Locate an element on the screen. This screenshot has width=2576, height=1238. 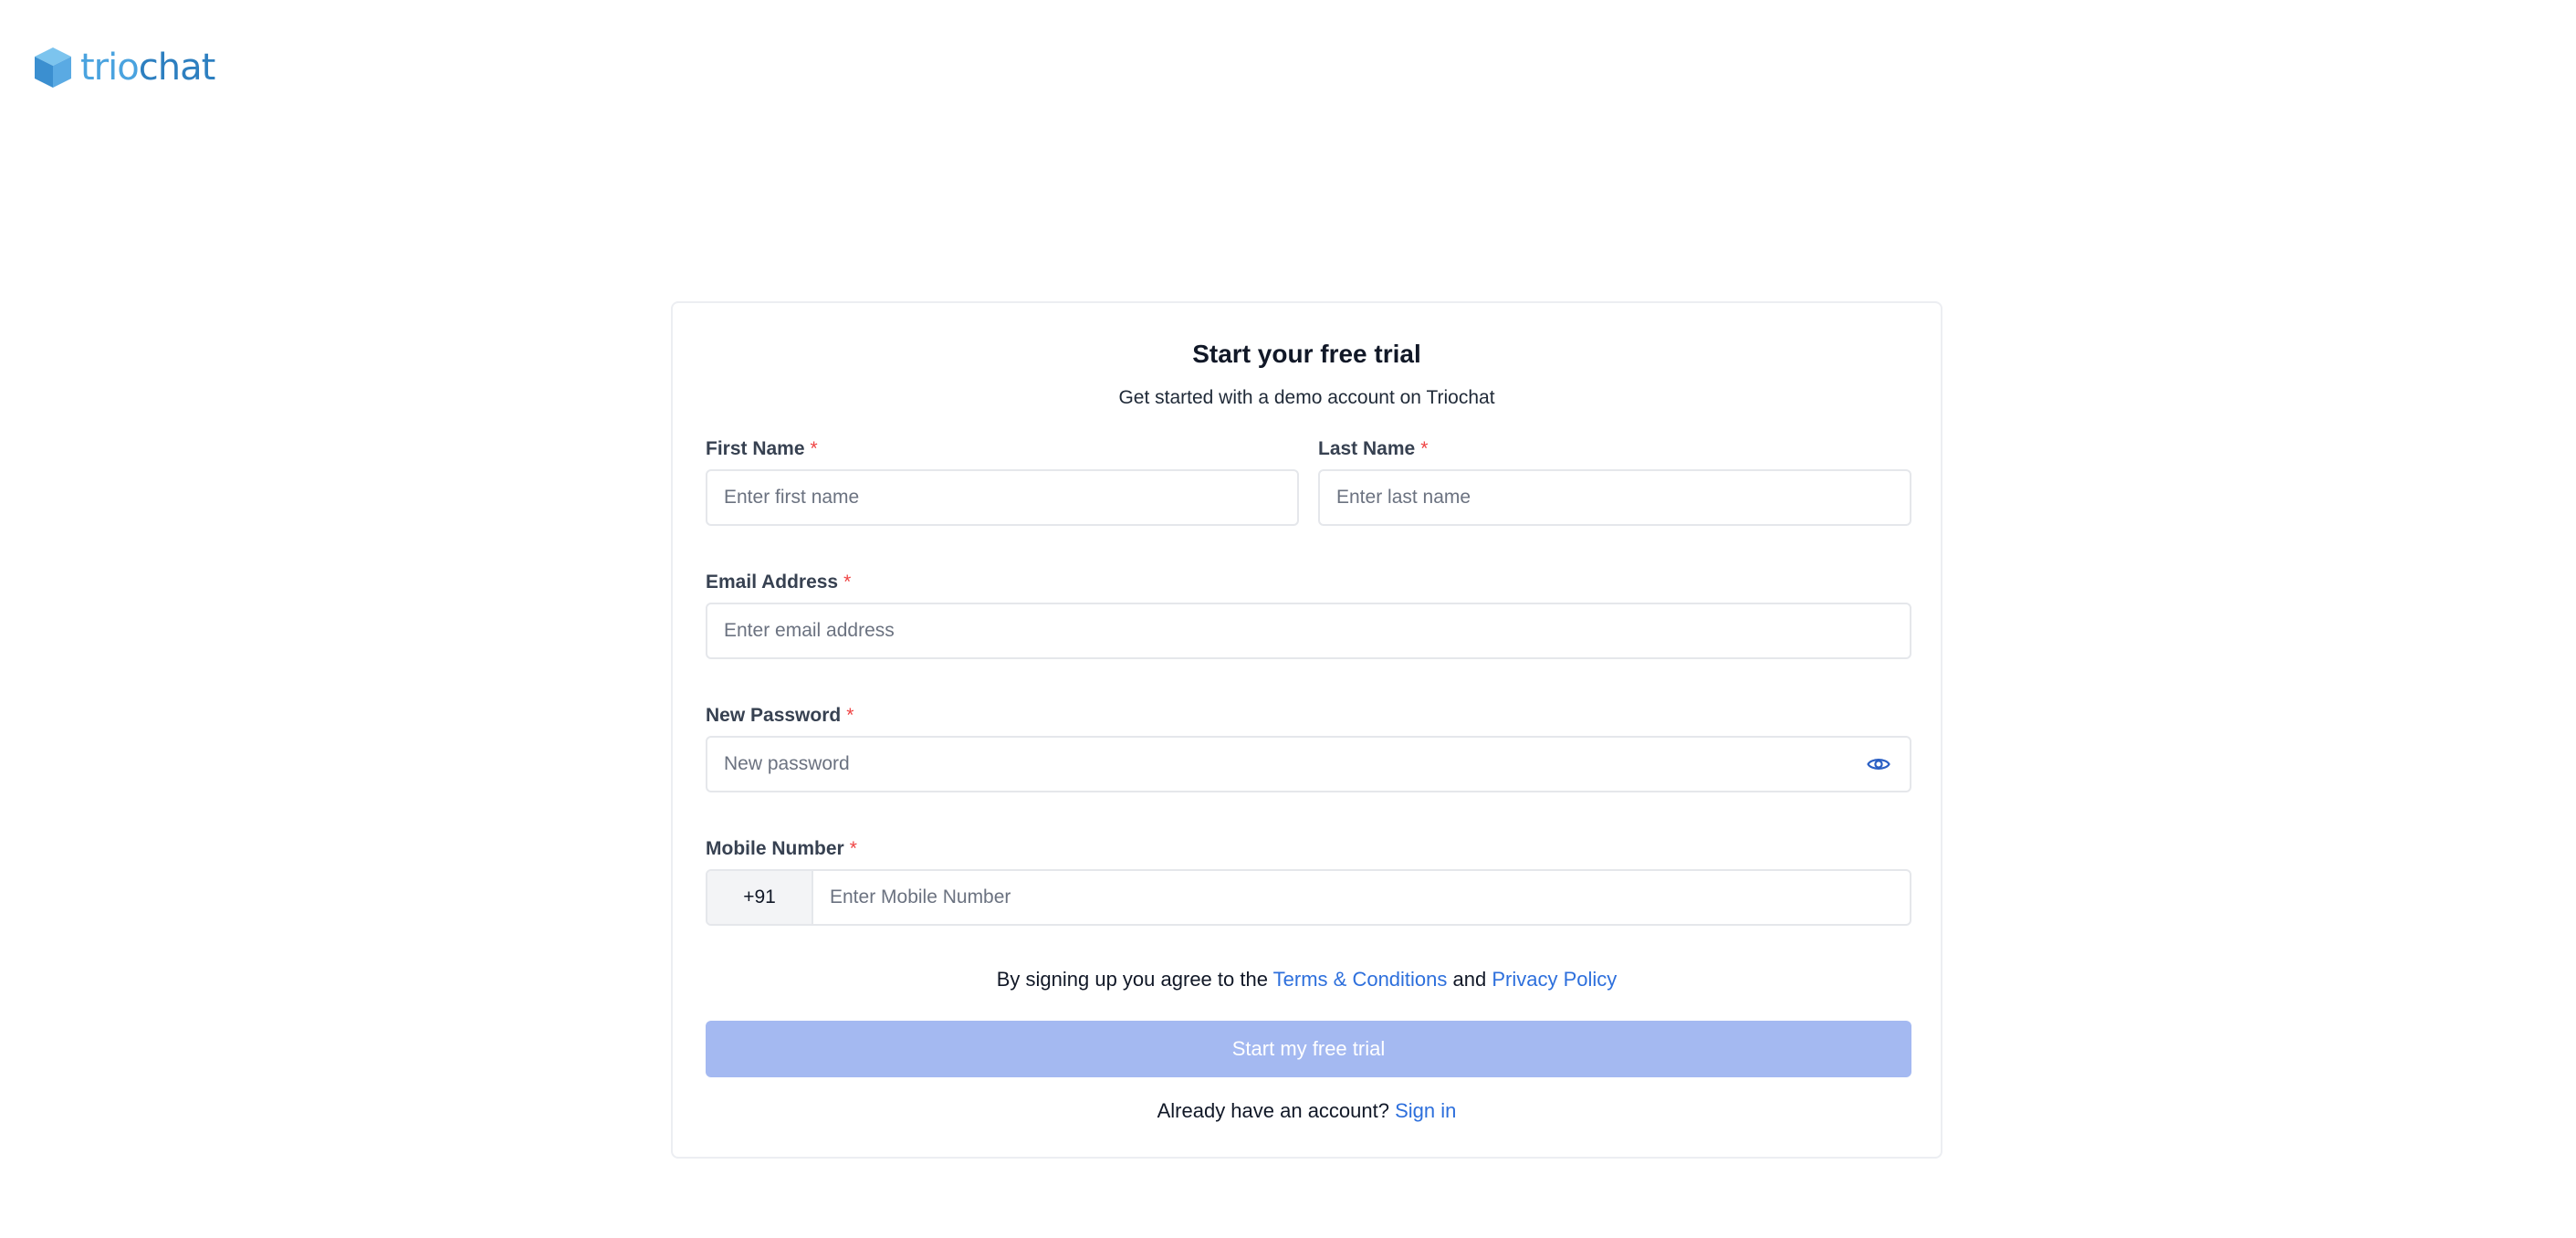
brand-wordmark: triochat is located at coordinates (148, 68).